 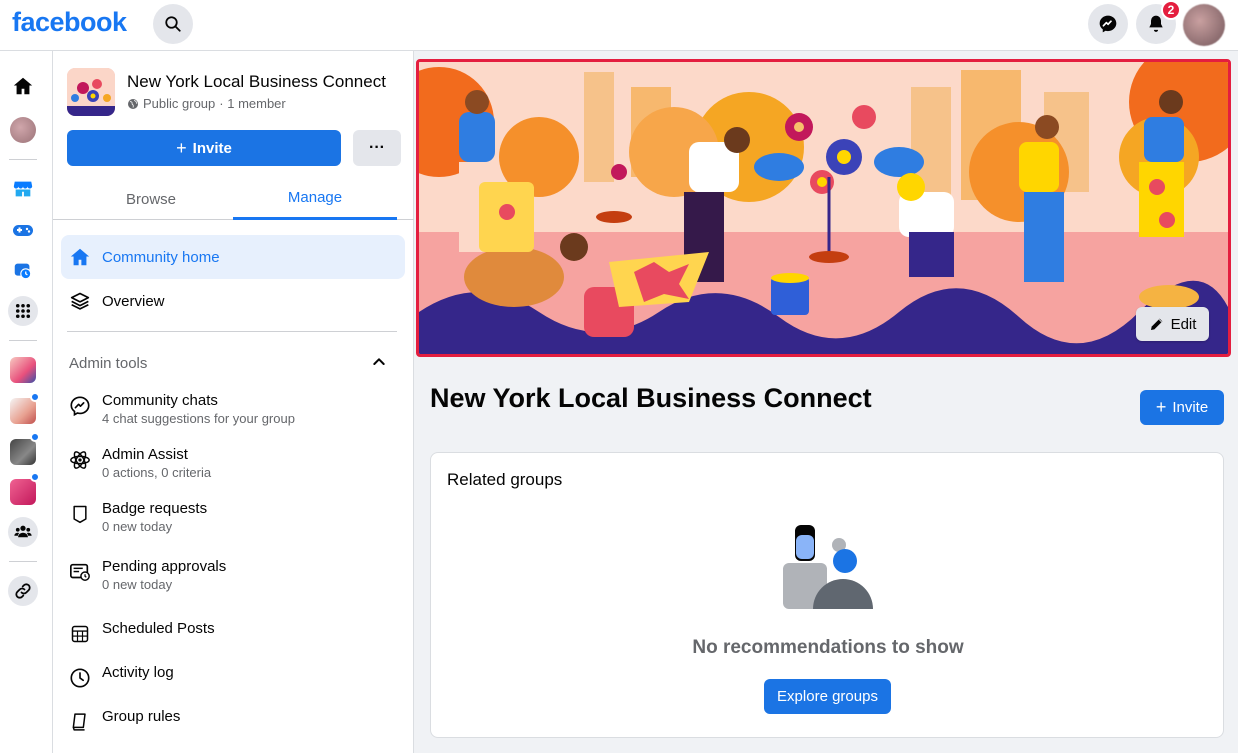 I want to click on book-icon, so click(x=80, y=722).